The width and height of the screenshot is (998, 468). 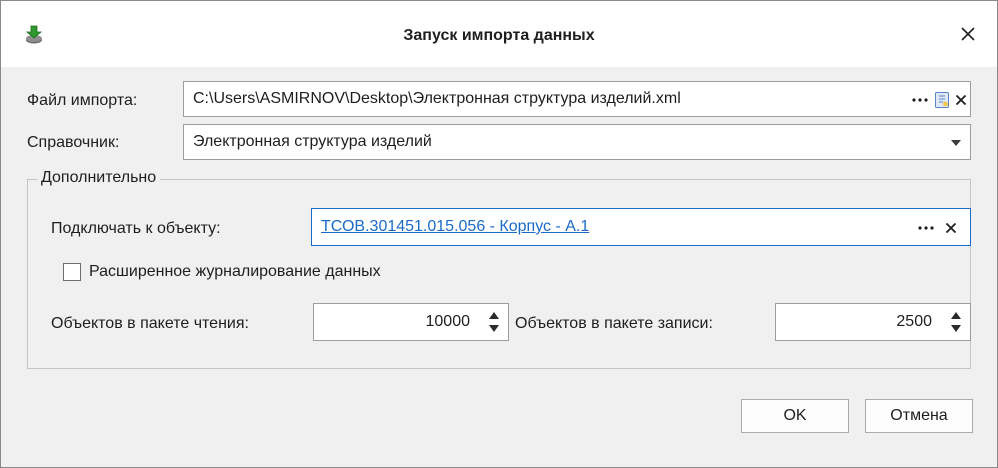 I want to click on clear-file-button, so click(x=961, y=100).